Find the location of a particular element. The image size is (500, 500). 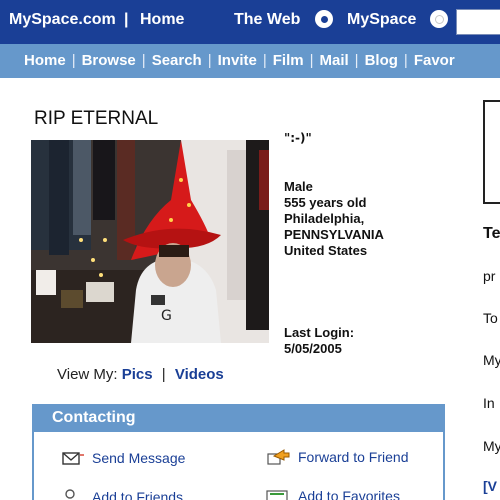

profile-city: Philadelphia, is located at coordinates (324, 218).